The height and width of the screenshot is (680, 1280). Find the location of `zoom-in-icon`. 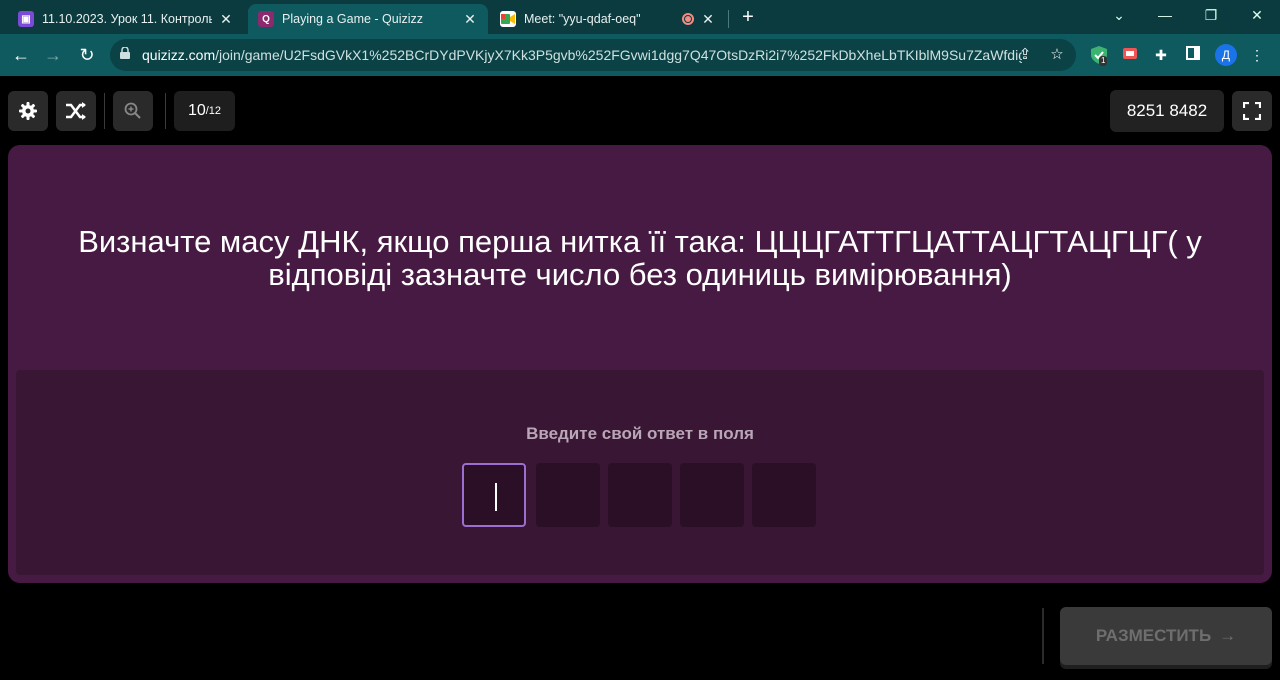

zoom-in-icon is located at coordinates (132, 110).